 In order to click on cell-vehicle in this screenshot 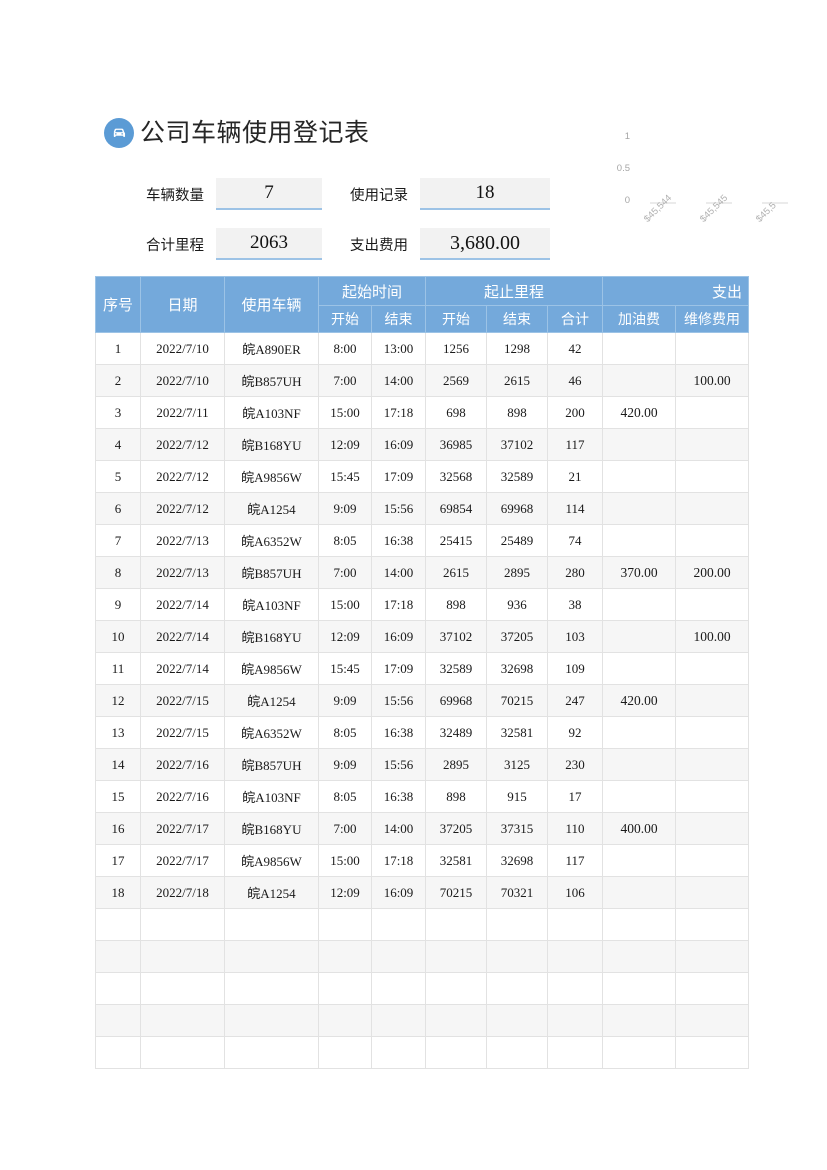, I will do `click(271, 1020)`.